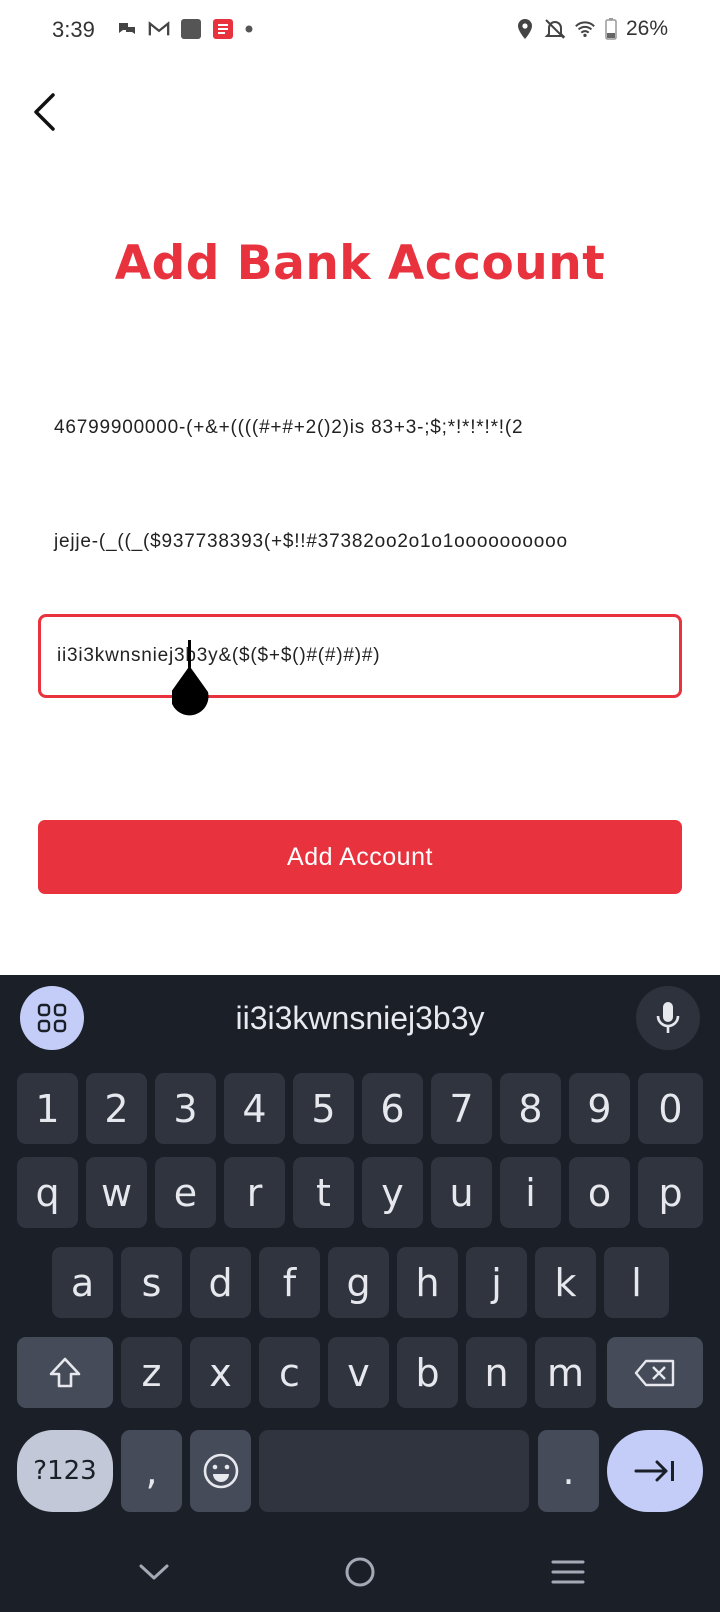 Image resolution: width=720 pixels, height=1612 pixels. I want to click on key-q: q, so click(47, 1192).